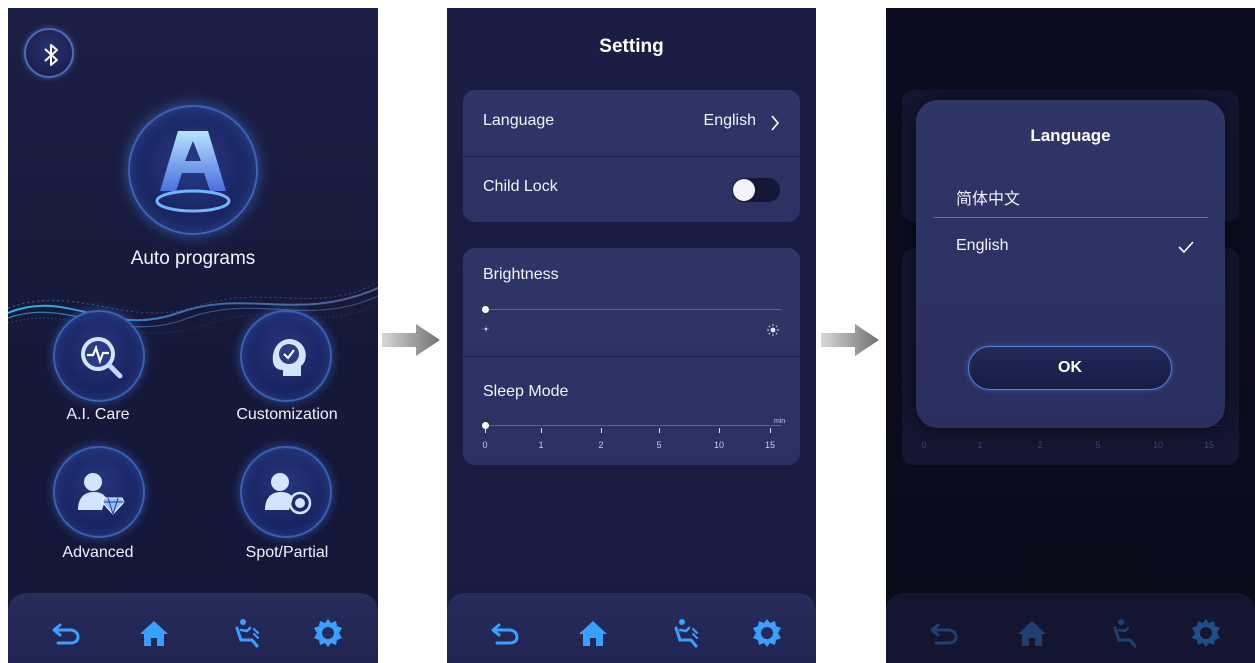 This screenshot has width=1255, height=663. What do you see at coordinates (631, 123) in the screenshot?
I see `language-row: Language English` at bounding box center [631, 123].